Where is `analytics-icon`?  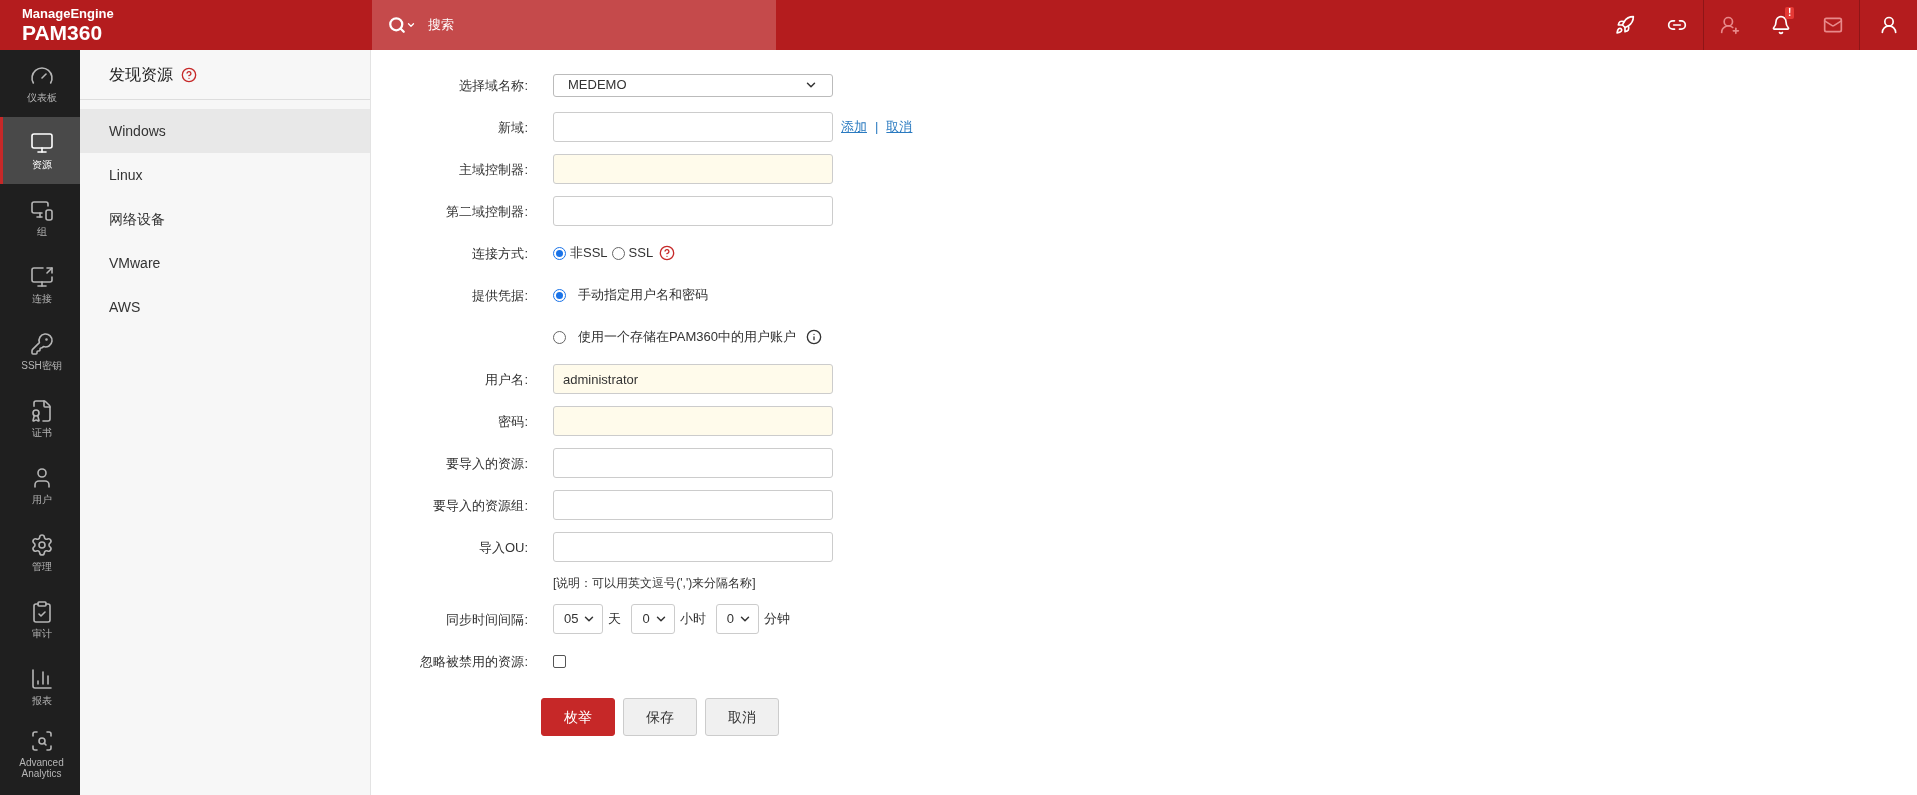
analytics-icon is located at coordinates (41, 740).